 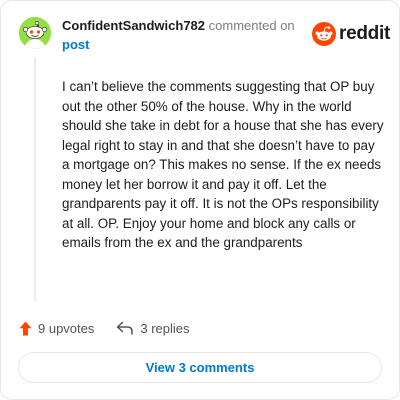 I want to click on snoo-avatar-icon, so click(x=35, y=33).